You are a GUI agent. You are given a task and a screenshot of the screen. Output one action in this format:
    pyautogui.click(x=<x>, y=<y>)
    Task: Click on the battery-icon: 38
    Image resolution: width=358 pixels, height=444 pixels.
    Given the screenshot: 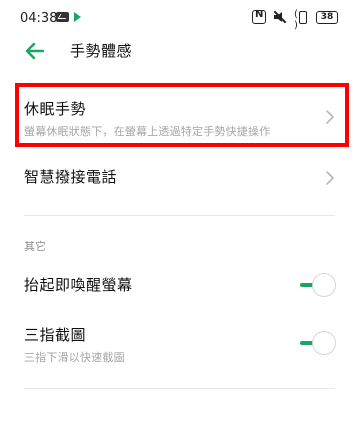 What is the action you would take?
    pyautogui.click(x=327, y=17)
    